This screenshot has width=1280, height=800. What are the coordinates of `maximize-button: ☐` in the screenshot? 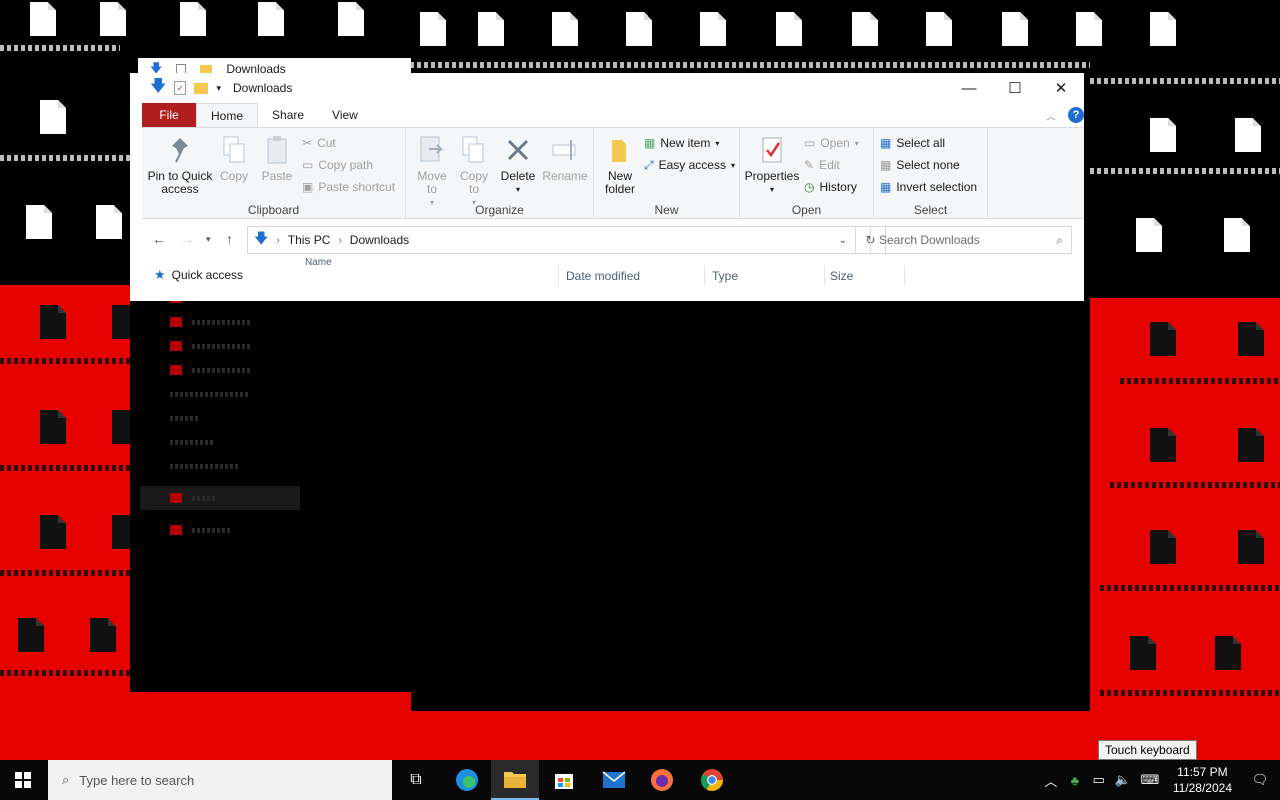 It's located at (1015, 88).